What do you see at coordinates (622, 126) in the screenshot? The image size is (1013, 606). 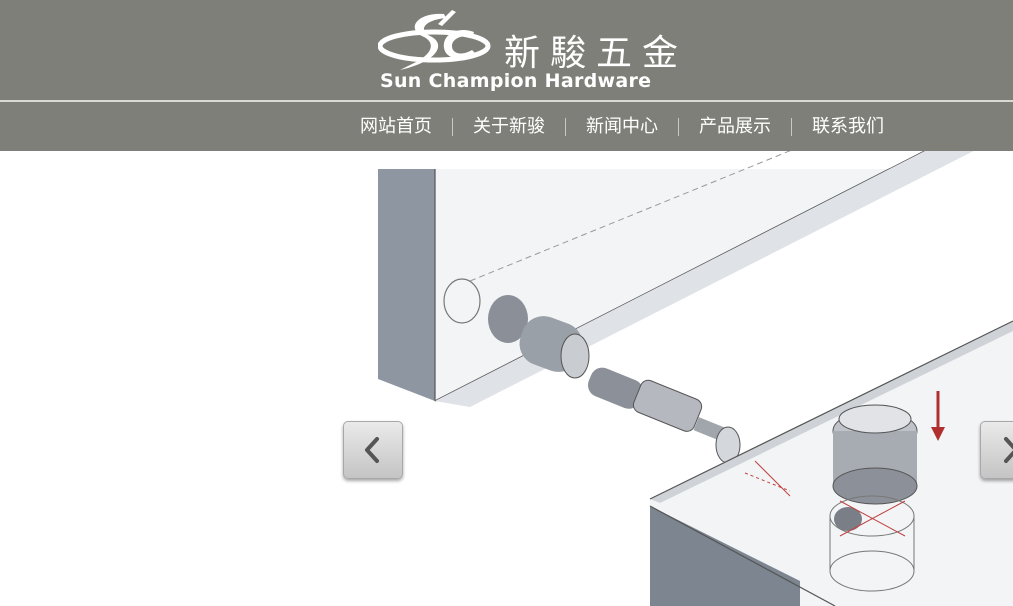 I see `nav-item-news: 新闻中心` at bounding box center [622, 126].